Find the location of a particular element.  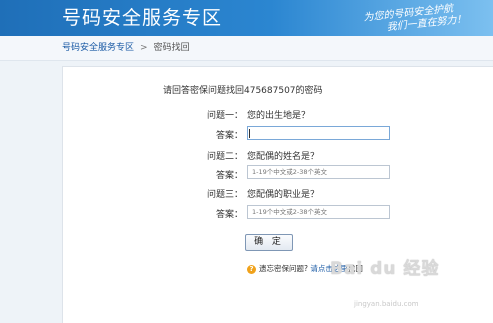

help-icon: ? is located at coordinates (251, 269).